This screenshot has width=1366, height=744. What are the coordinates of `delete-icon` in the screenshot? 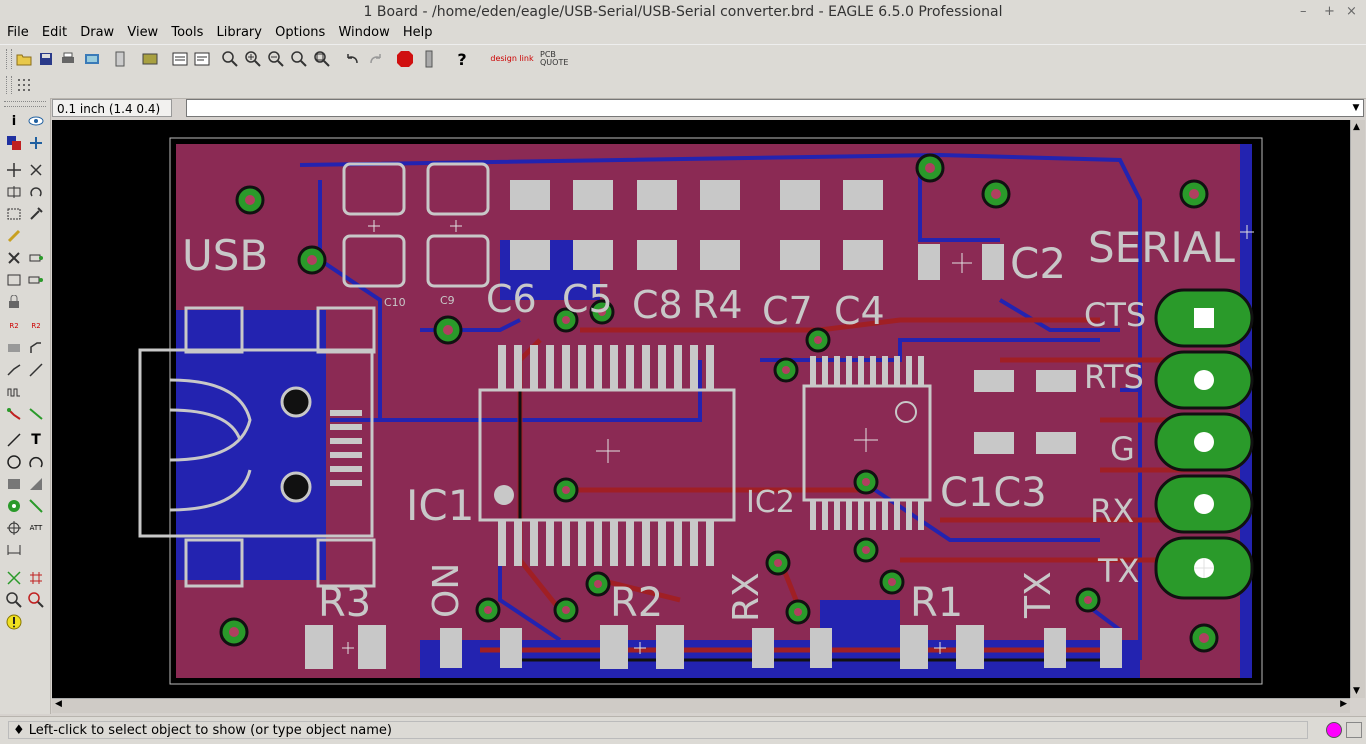 It's located at (14, 258).